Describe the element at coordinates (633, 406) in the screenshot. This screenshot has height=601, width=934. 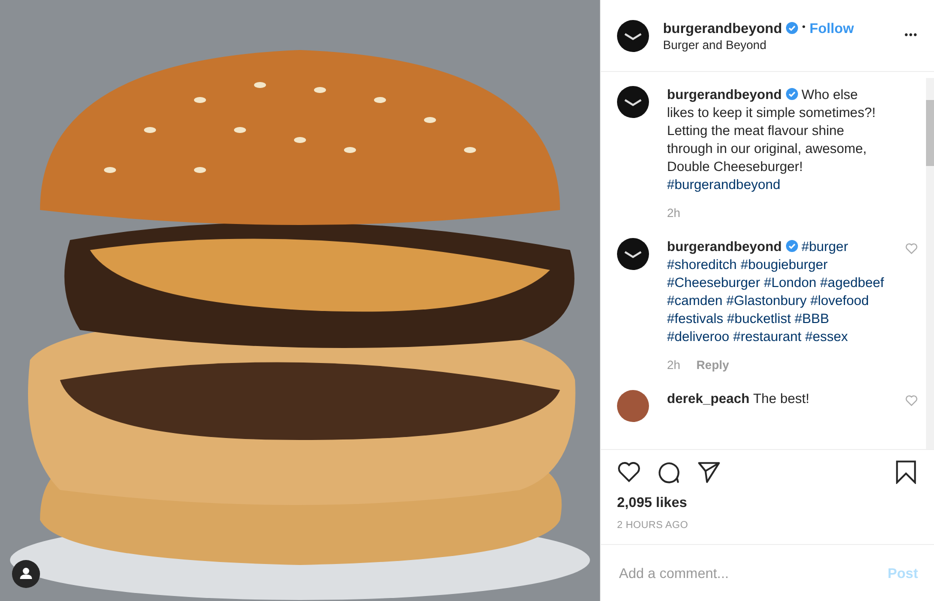
I see `avatar-placeholder` at that location.